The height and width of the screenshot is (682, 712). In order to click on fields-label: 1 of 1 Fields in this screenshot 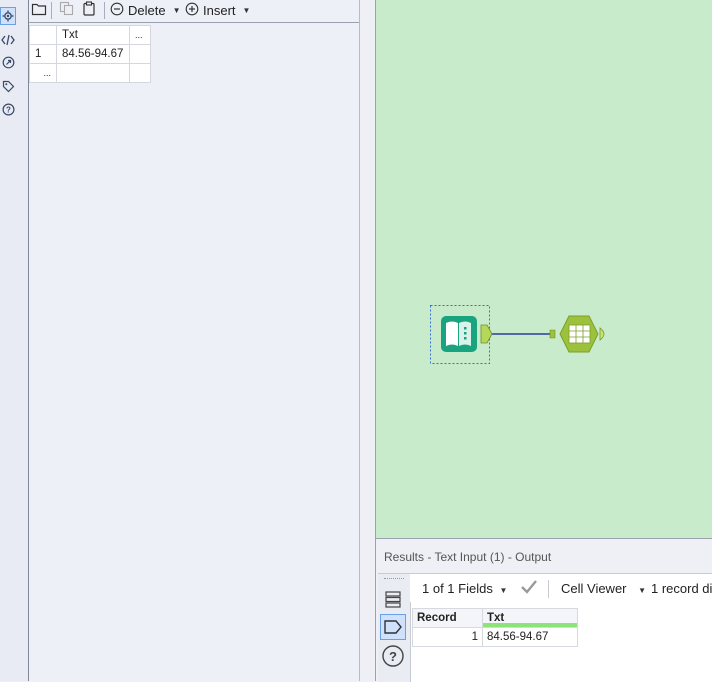, I will do `click(457, 588)`.